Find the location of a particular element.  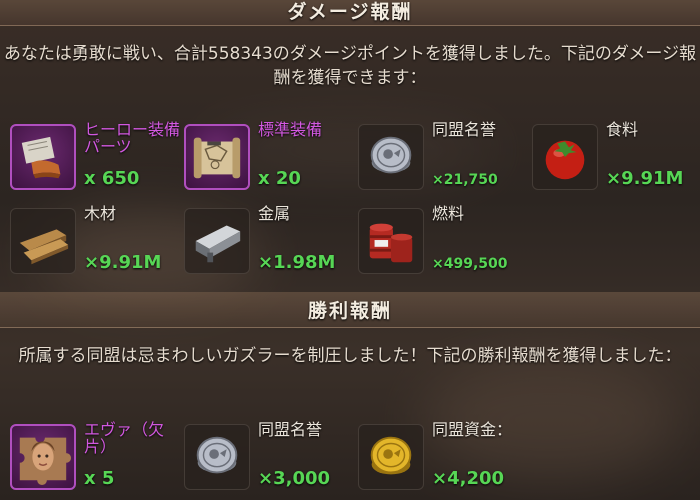

reward-amount: ×499,500 is located at coordinates (470, 264).